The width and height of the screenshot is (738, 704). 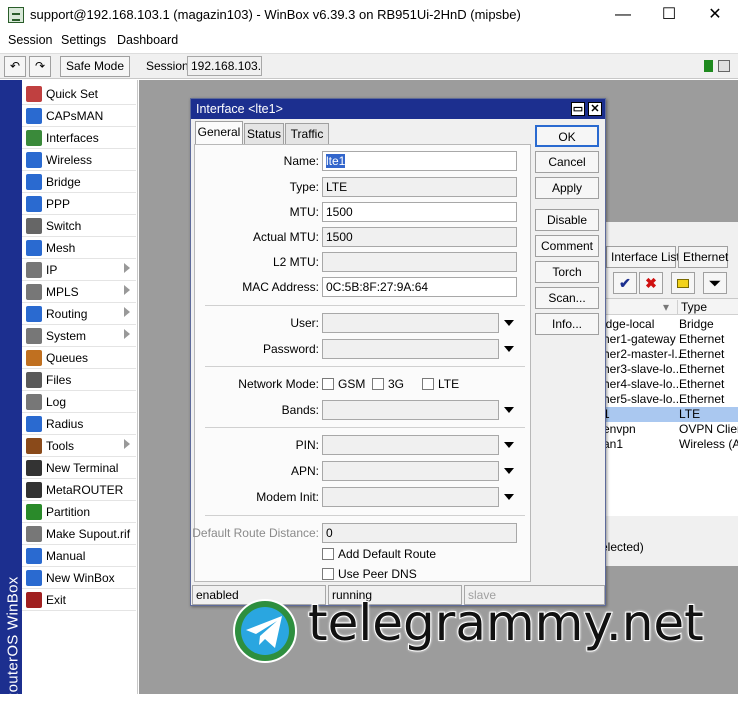 What do you see at coordinates (669, 414) in the screenshot?
I see `table-row: 1 LTE` at bounding box center [669, 414].